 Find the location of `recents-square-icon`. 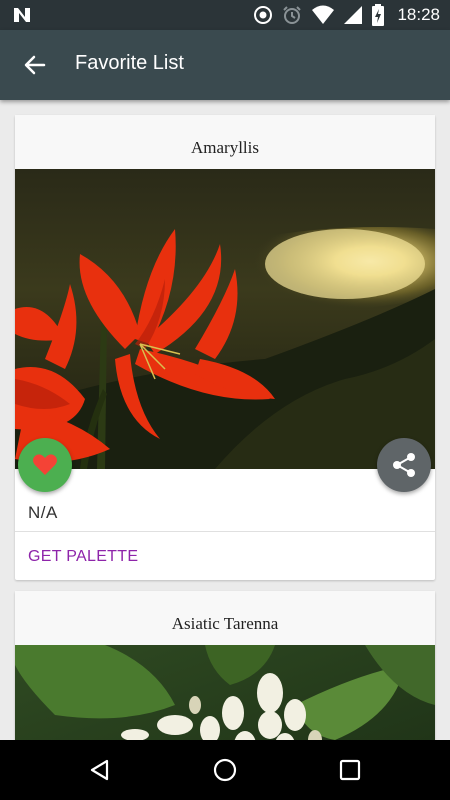

recents-square-icon is located at coordinates (350, 770).